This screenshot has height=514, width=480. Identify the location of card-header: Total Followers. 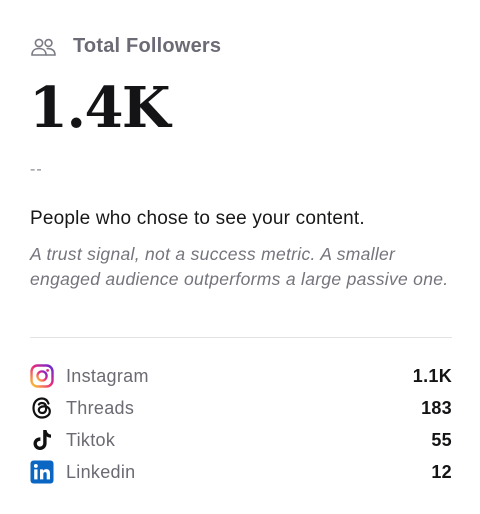
(125, 46).